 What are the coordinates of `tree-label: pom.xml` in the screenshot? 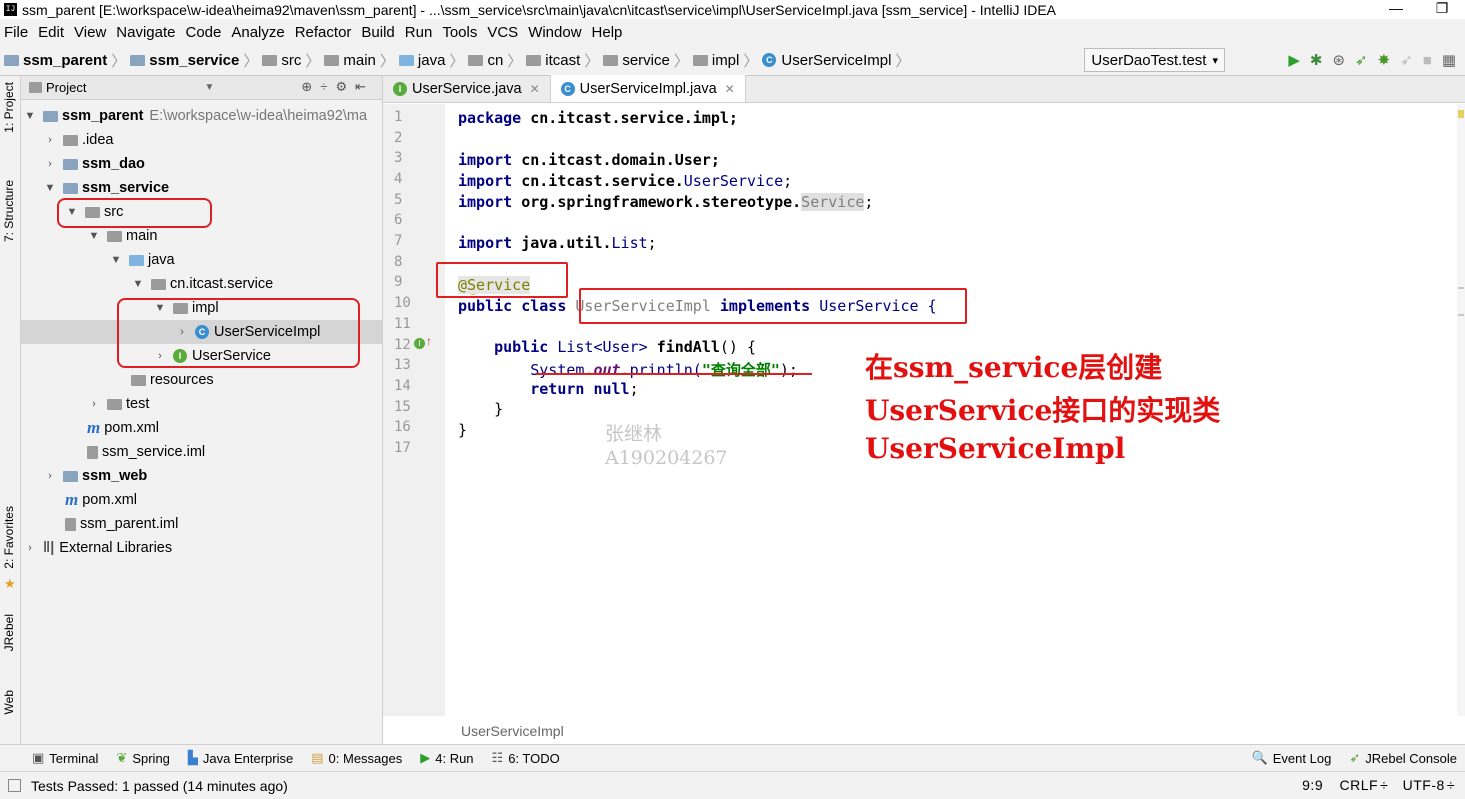 It's located at (132, 428).